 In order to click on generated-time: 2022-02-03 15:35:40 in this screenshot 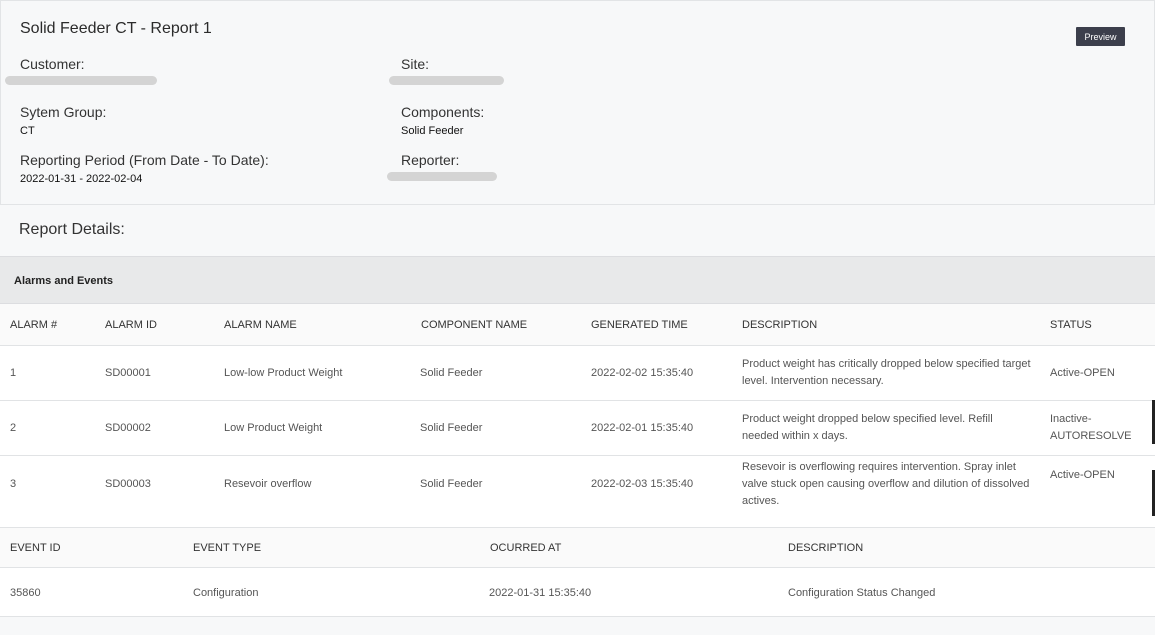, I will do `click(642, 484)`.